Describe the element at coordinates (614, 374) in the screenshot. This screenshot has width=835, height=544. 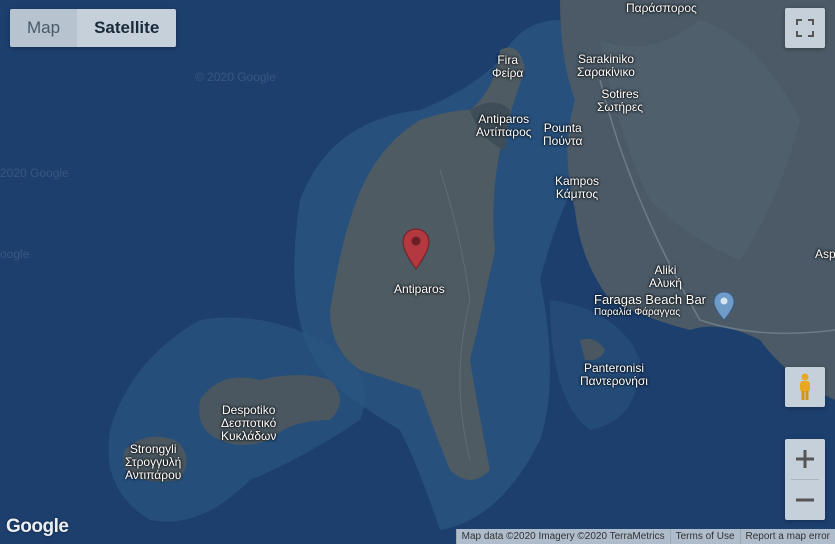
I see `place-label-panteronisi: Panteronisi Παντερονήσι` at that location.